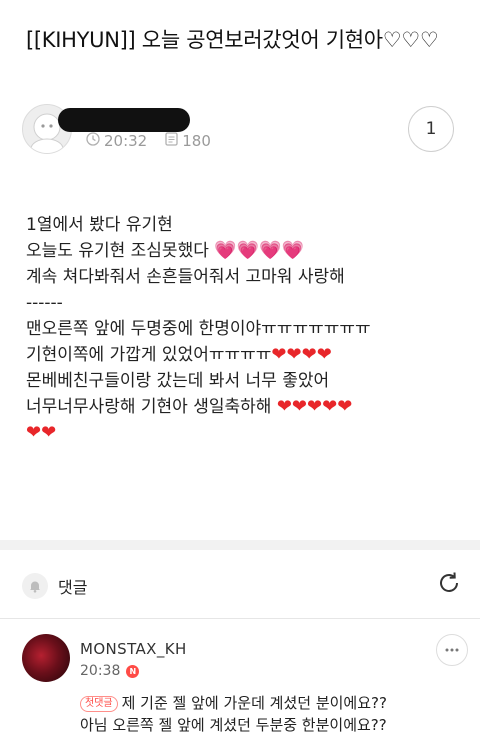  I want to click on body-line-8: 너무너무사랑해 기현아 생일축하해 ❤❤❤❤❤, so click(189, 406).